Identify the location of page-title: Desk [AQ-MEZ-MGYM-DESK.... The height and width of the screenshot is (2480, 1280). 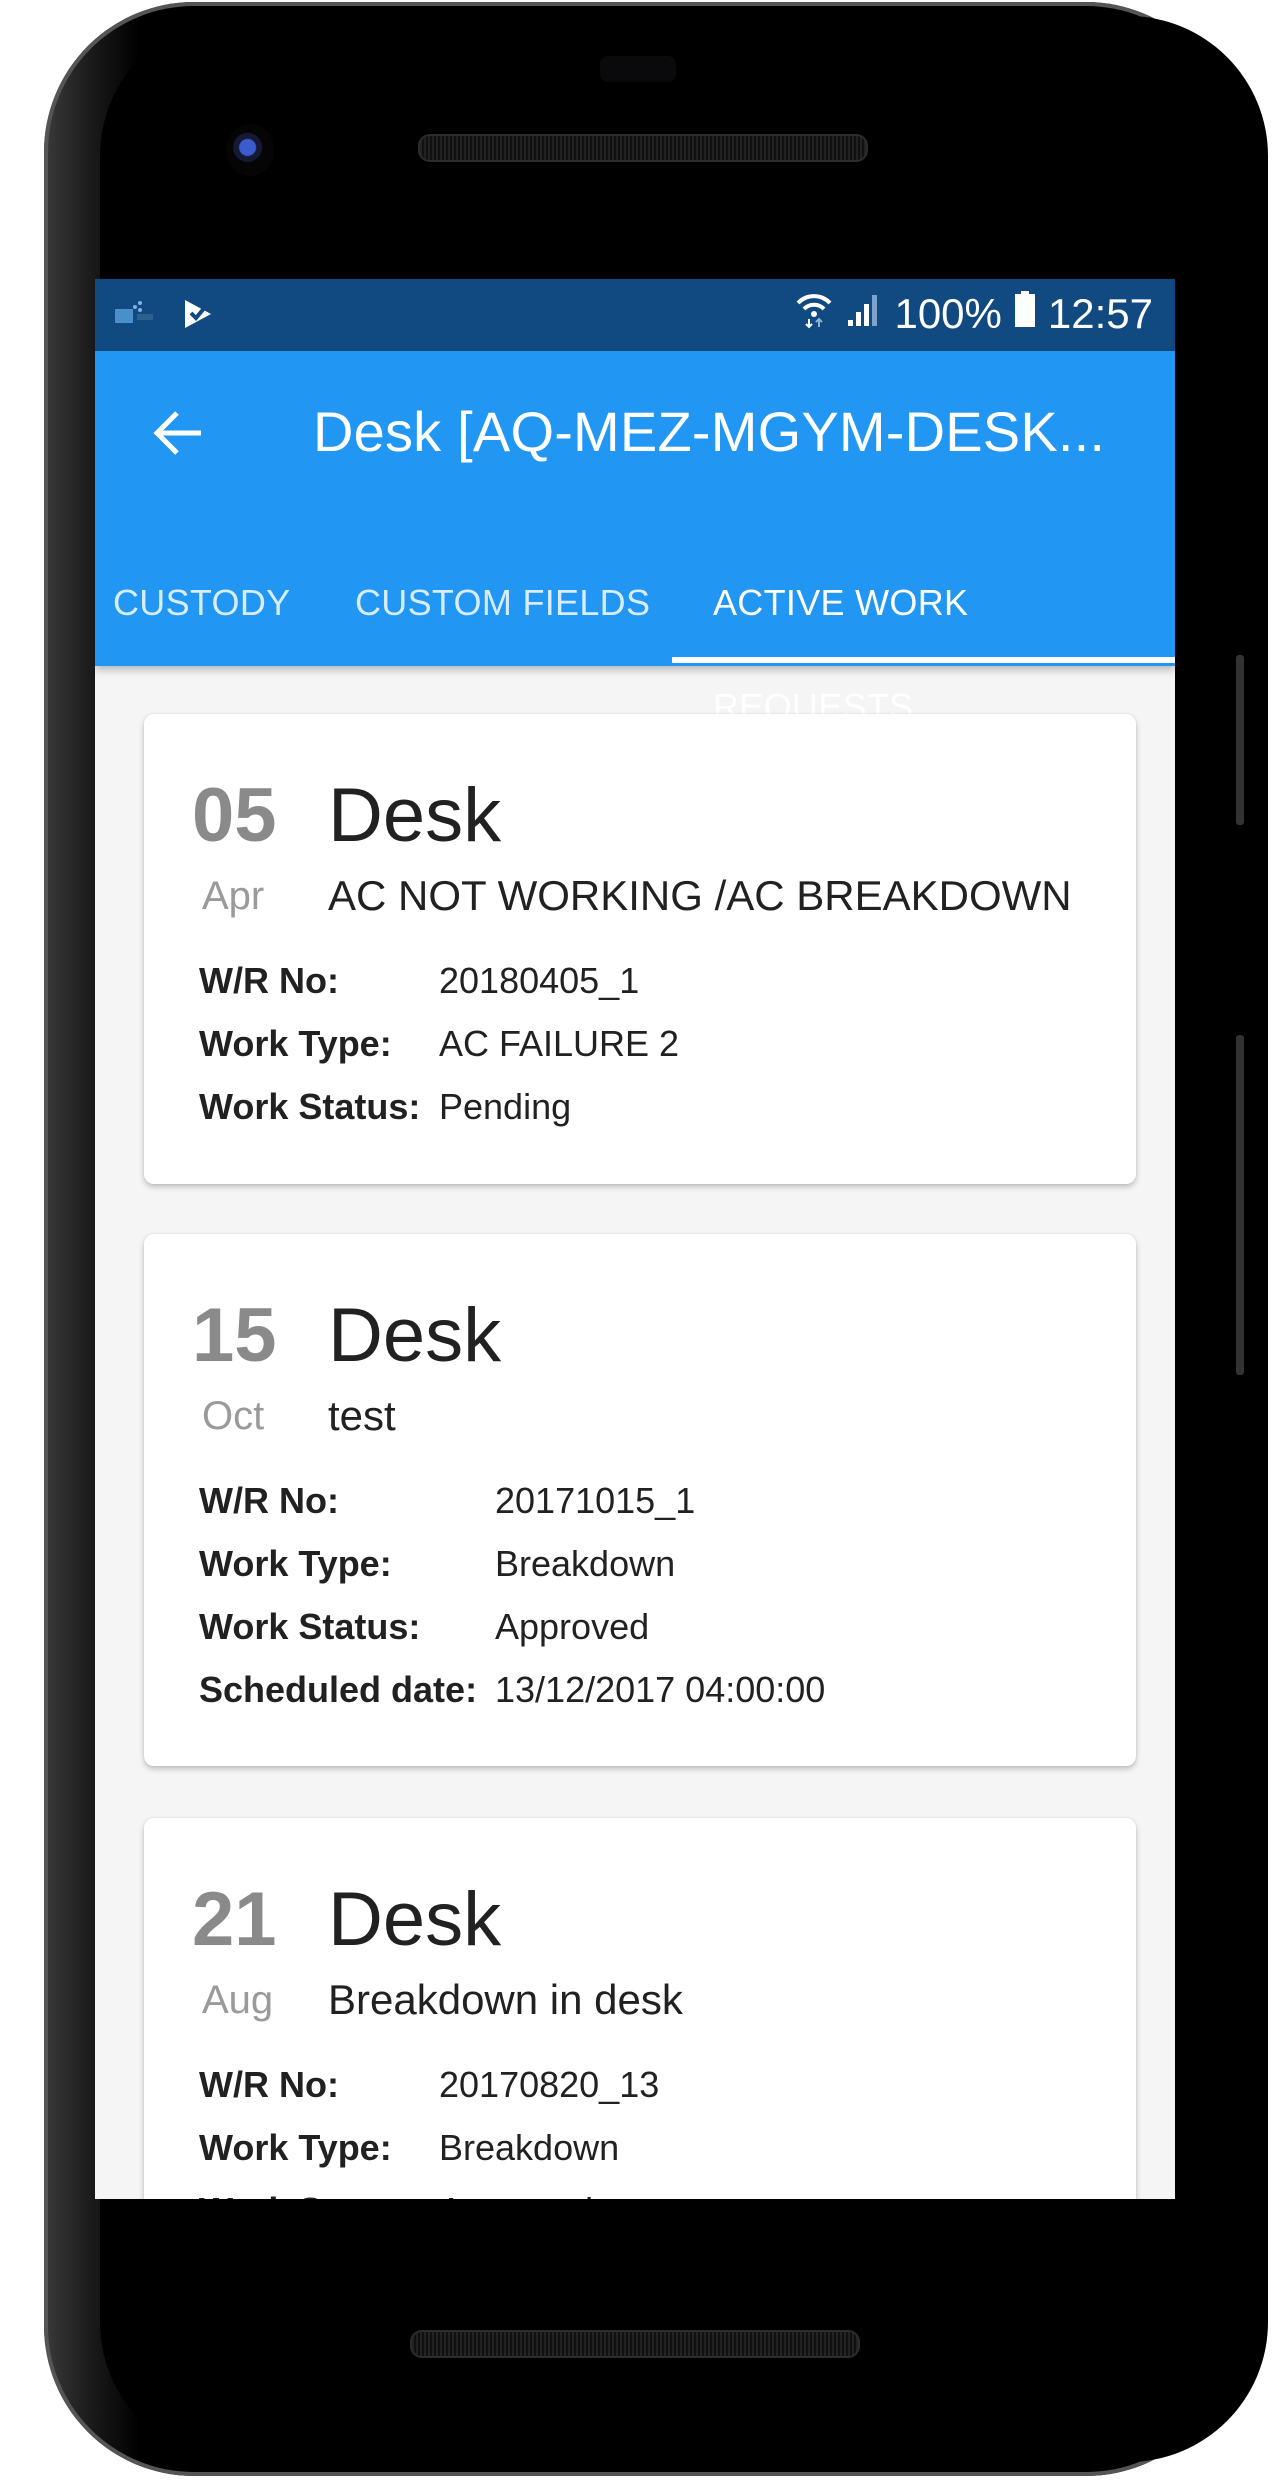
(709, 431).